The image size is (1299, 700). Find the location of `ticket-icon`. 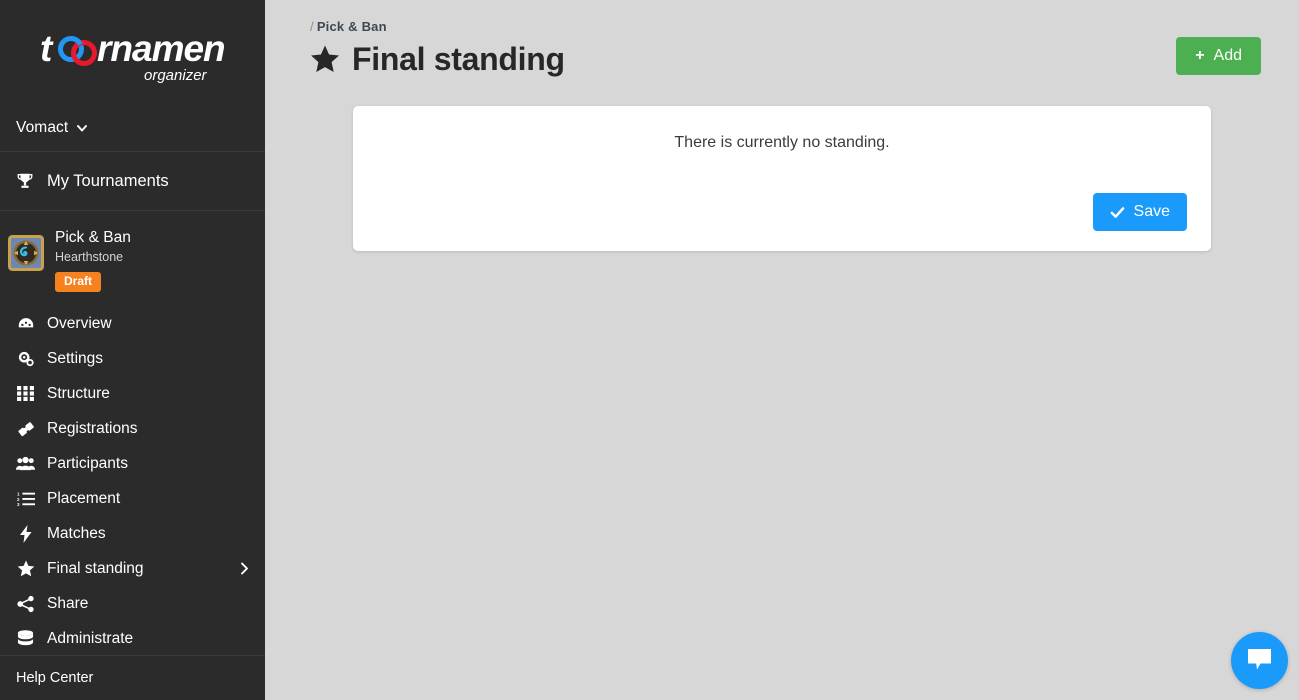

ticket-icon is located at coordinates (25, 428).